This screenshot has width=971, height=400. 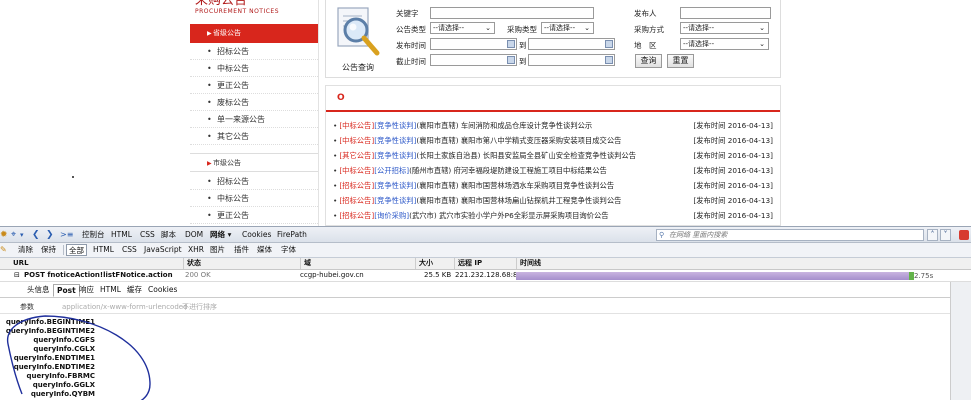 What do you see at coordinates (662, 235) in the screenshot?
I see `search-icon: ⚲` at bounding box center [662, 235].